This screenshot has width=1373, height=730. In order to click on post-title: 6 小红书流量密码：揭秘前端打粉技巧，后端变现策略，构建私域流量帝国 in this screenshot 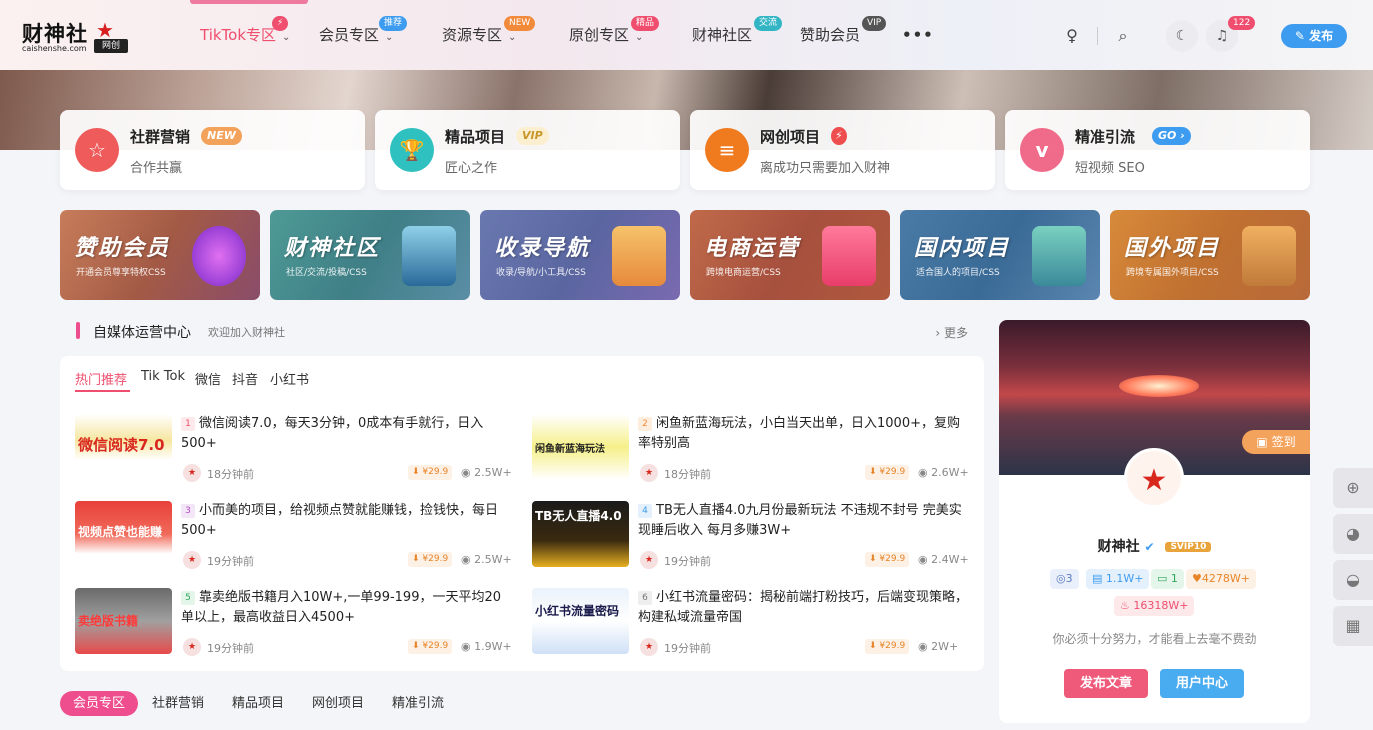, I will do `click(803, 608)`.